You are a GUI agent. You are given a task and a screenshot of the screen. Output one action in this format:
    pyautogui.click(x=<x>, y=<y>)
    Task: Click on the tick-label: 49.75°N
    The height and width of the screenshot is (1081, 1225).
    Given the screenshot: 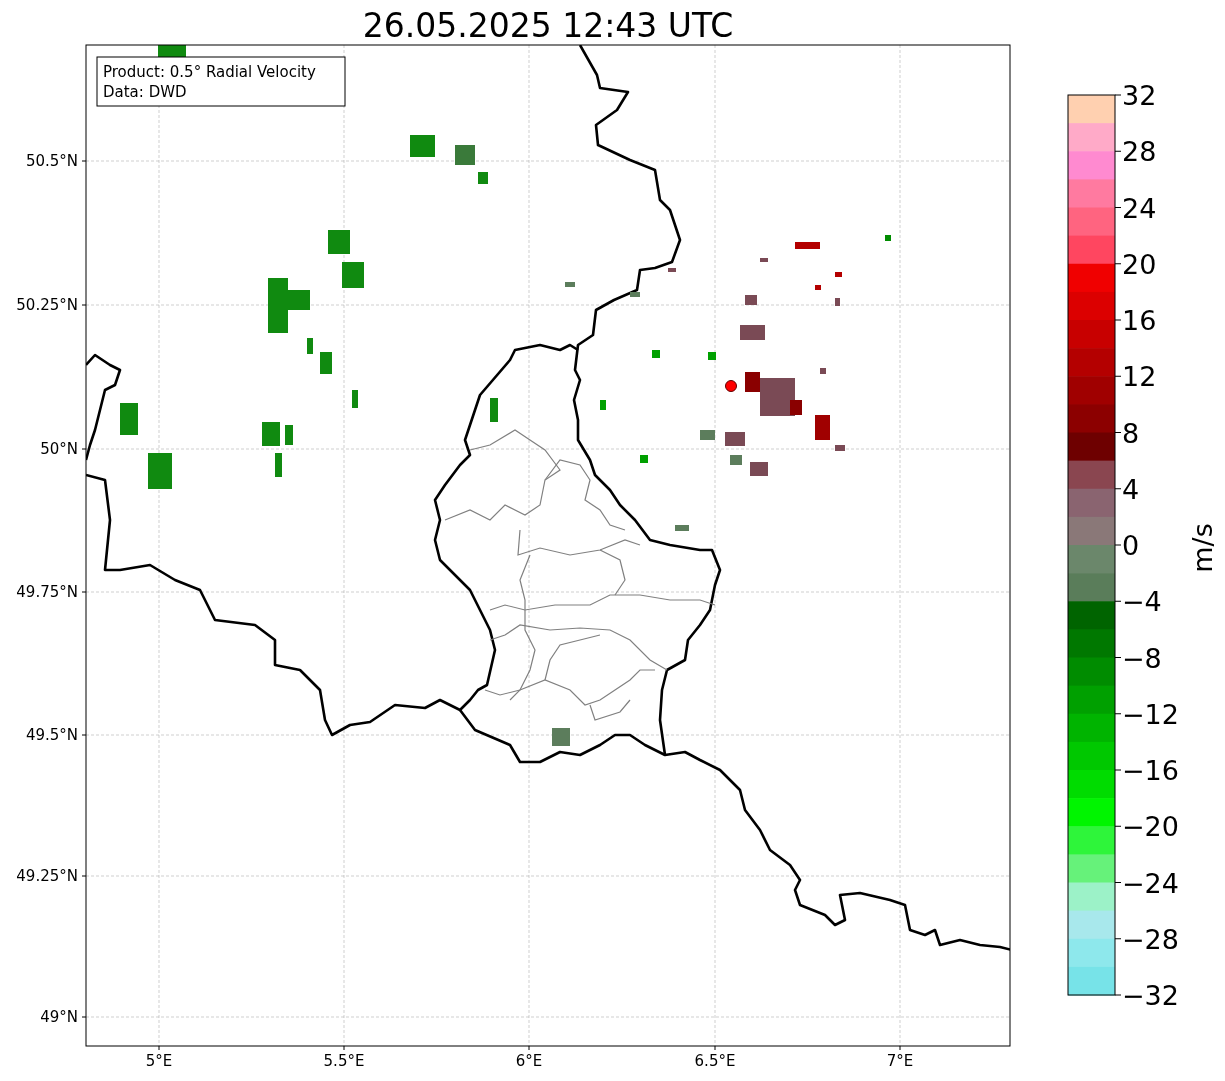 What is the action you would take?
    pyautogui.click(x=47, y=592)
    